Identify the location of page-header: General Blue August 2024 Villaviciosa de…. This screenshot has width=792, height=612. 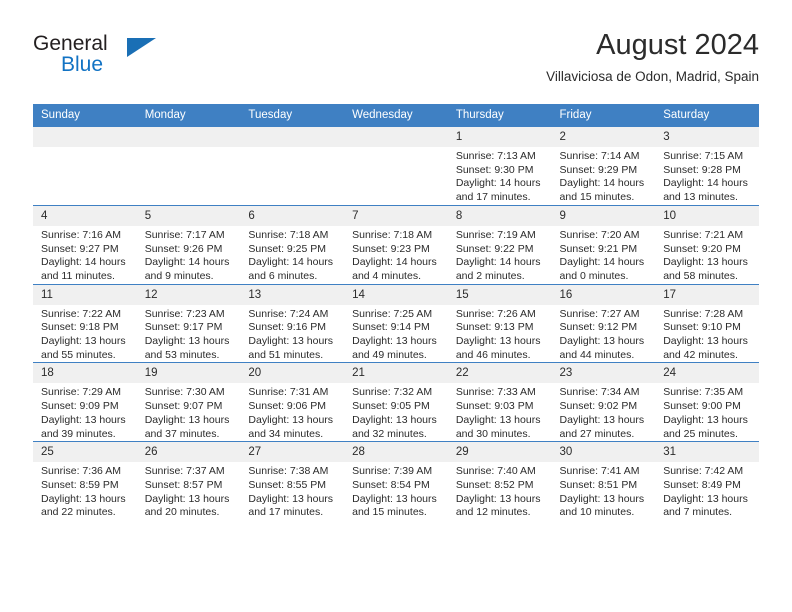
(396, 63).